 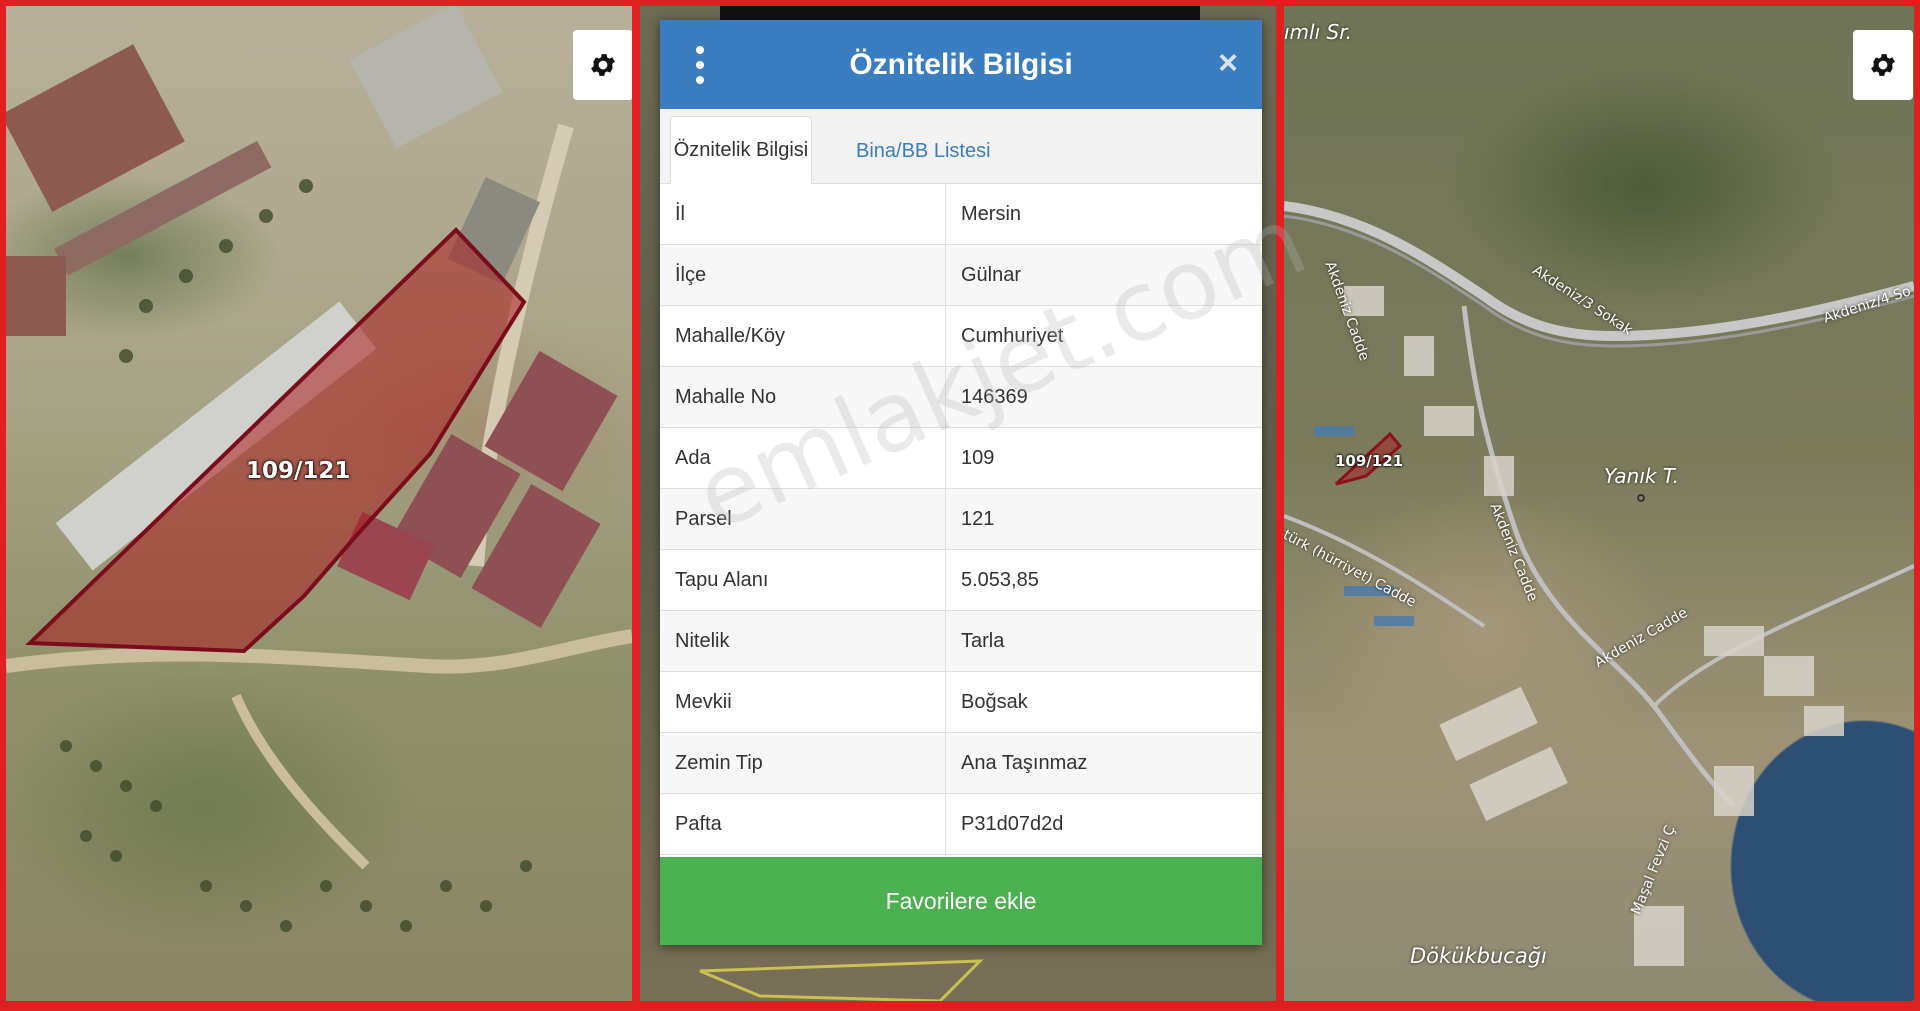 I want to click on attribute-value: 146369, so click(x=1103, y=397).